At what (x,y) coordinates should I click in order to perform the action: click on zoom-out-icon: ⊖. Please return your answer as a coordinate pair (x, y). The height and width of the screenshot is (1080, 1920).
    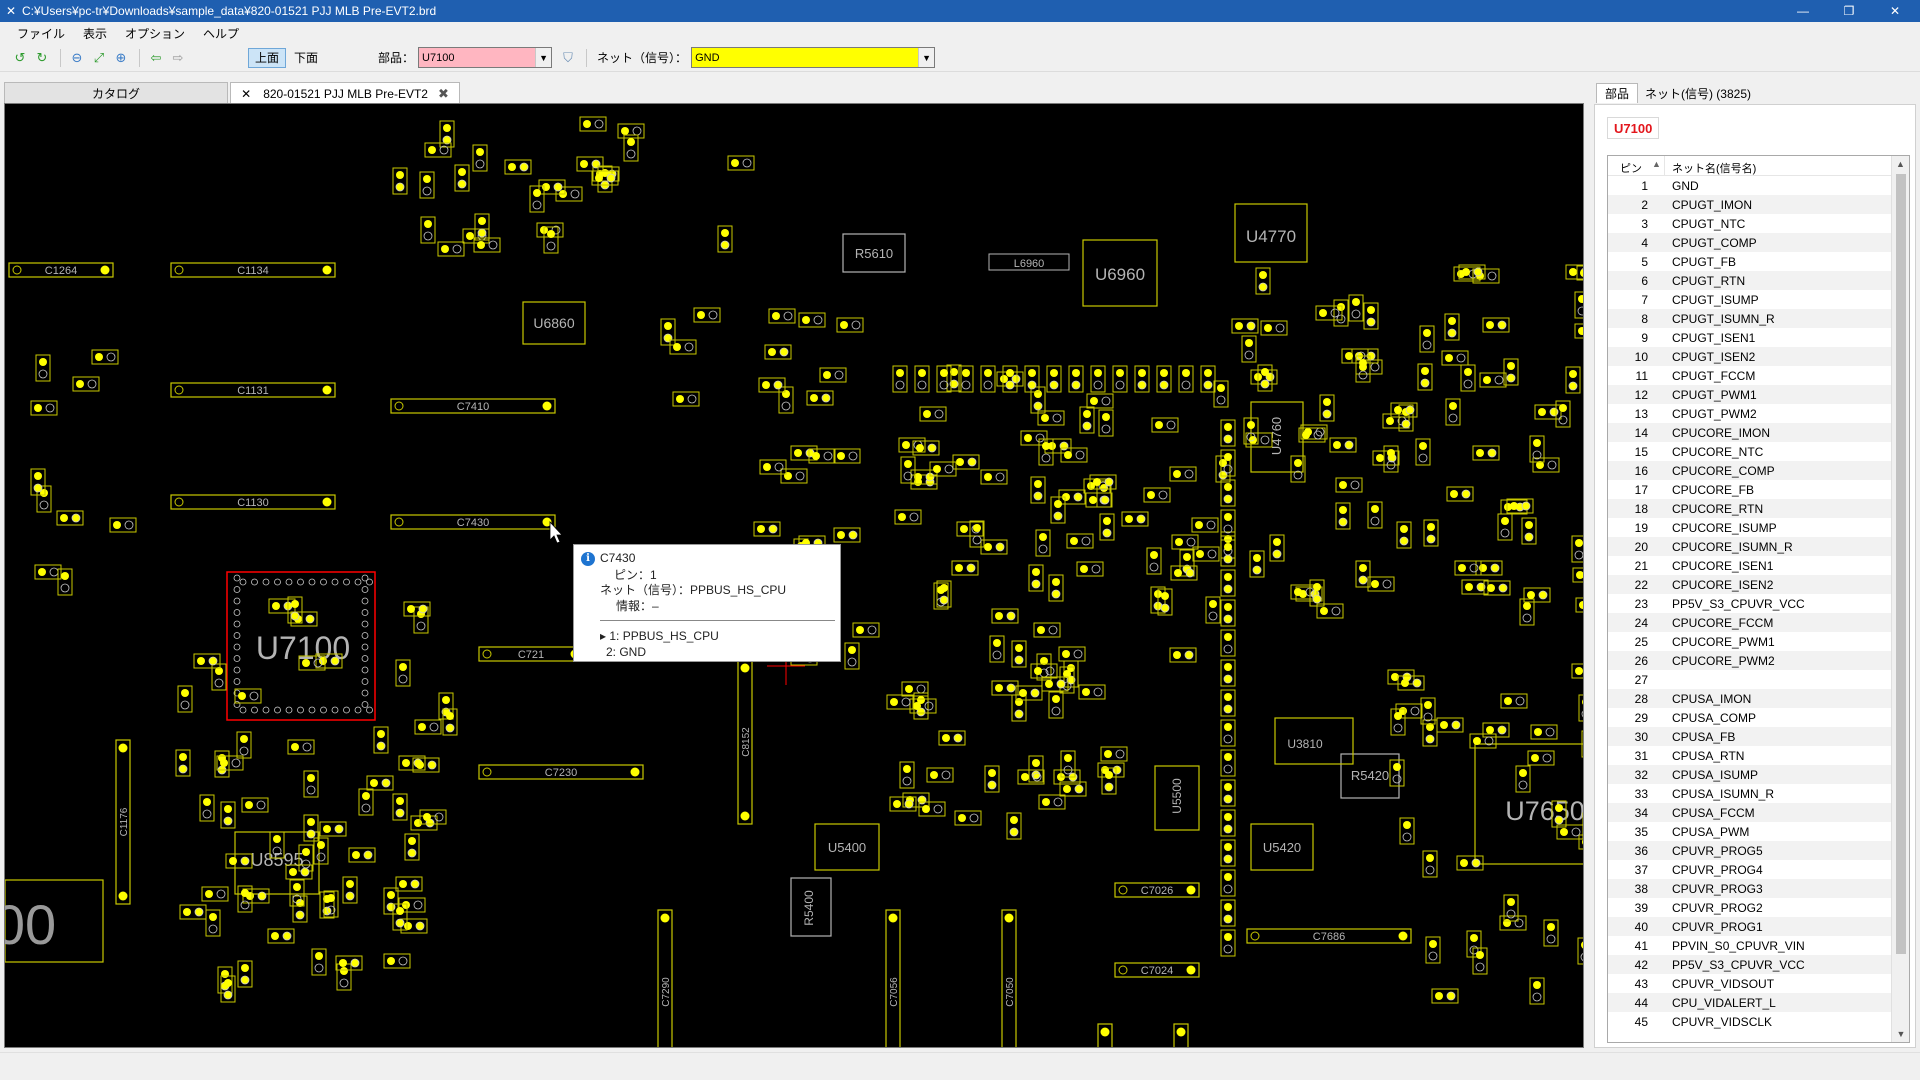
    Looking at the image, I should click on (77, 58).